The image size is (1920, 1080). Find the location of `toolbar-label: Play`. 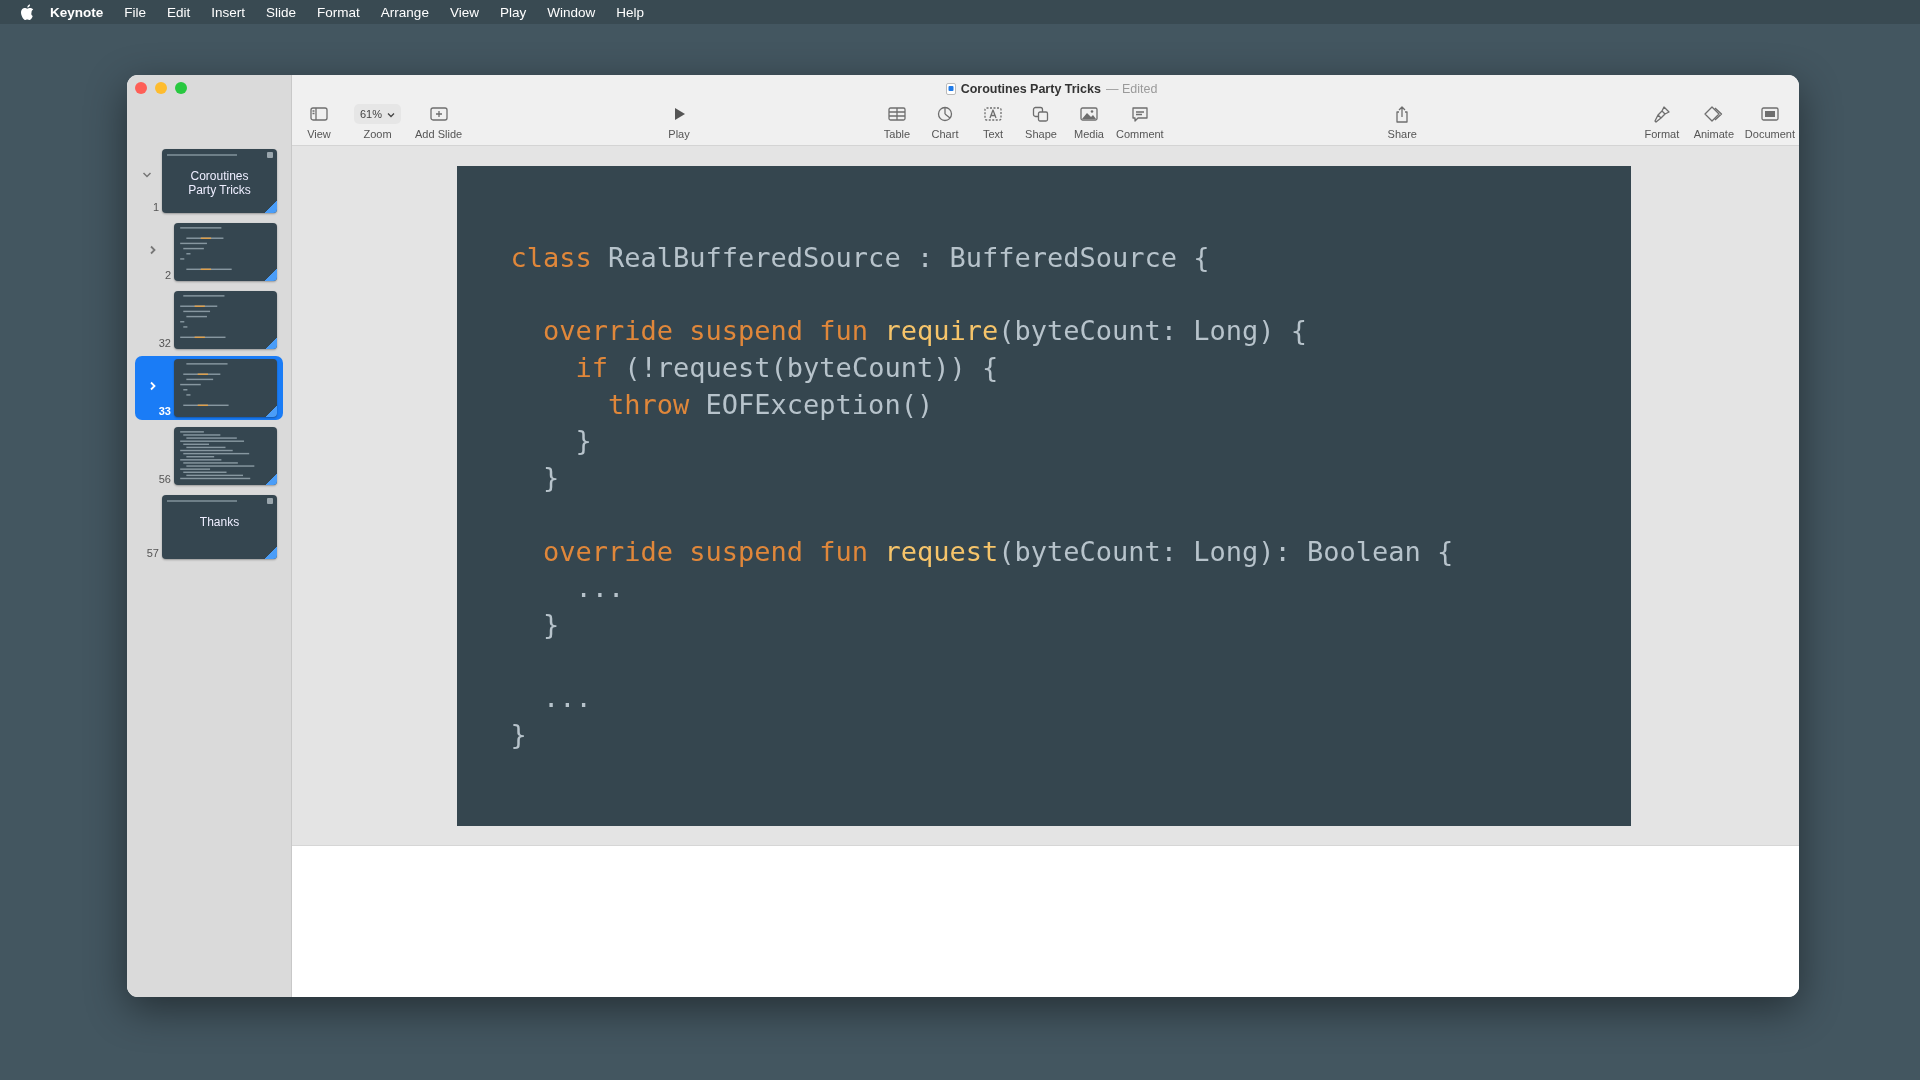

toolbar-label: Play is located at coordinates (679, 134).